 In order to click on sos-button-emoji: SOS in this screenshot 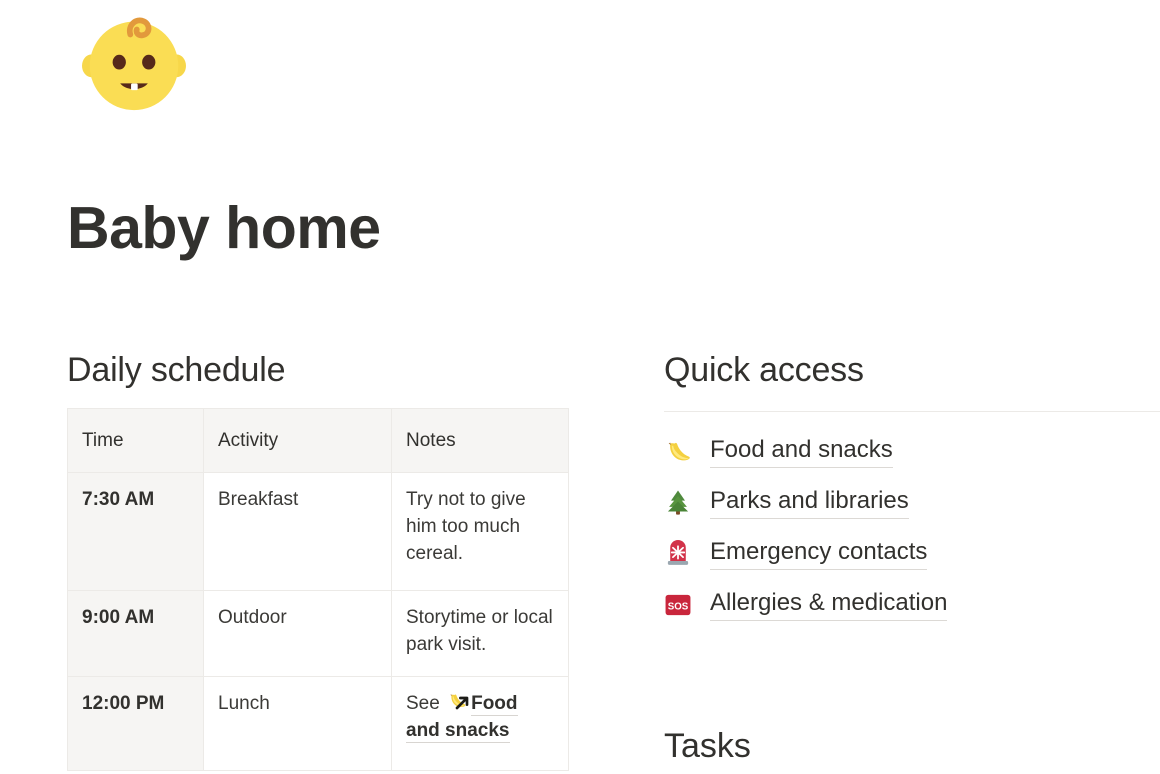, I will do `click(683, 605)`.